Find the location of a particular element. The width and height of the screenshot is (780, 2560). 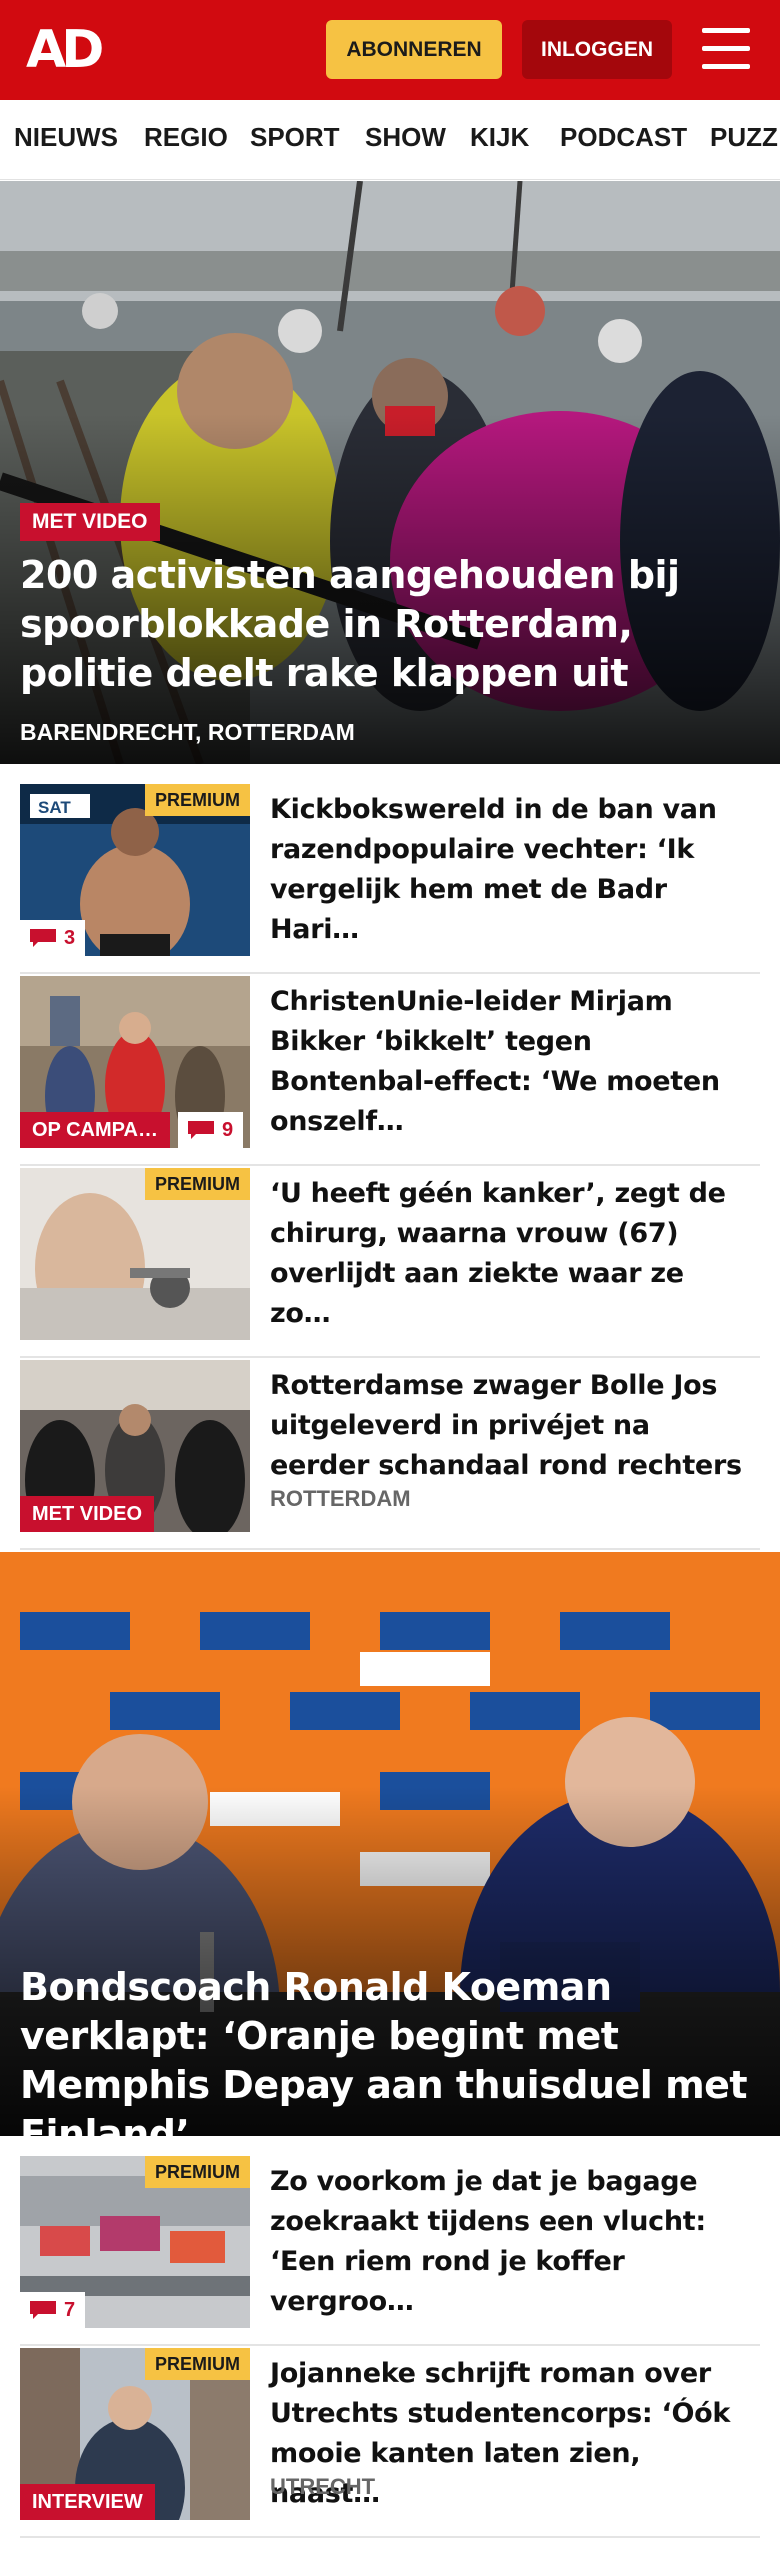

article-location: UTRECHT is located at coordinates (323, 2486).